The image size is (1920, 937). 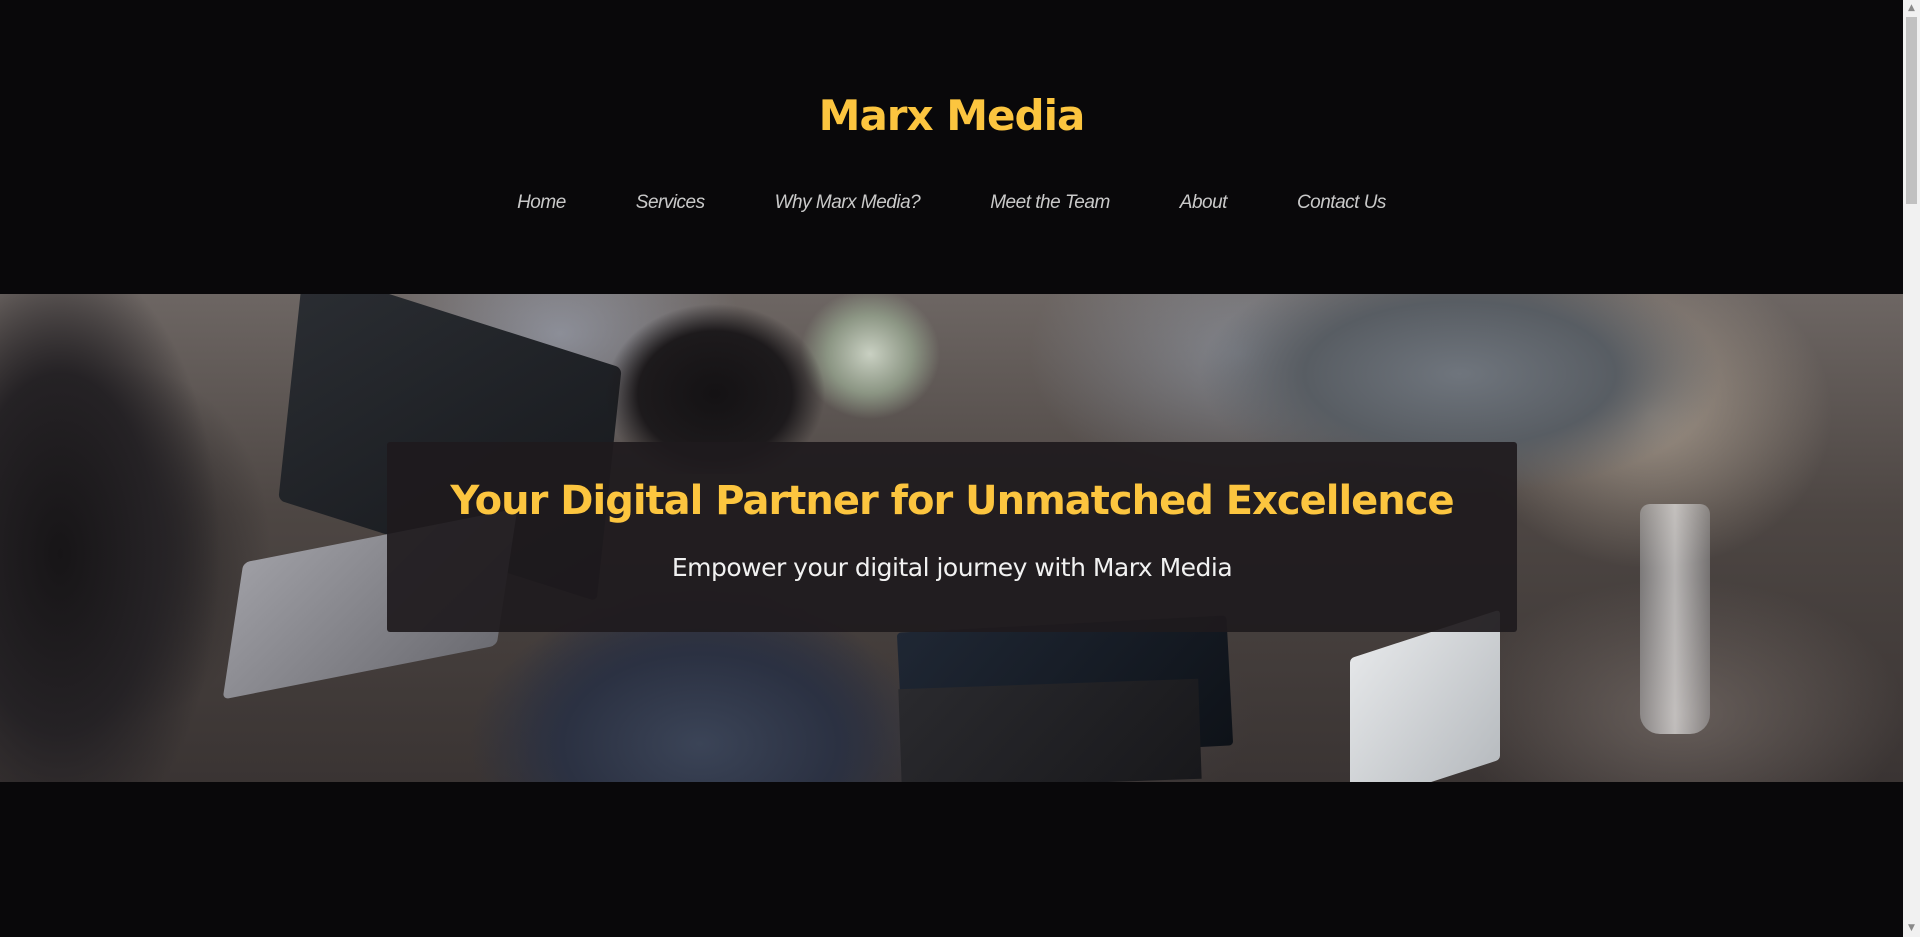 I want to click on hero-photo-laptop-right, so click(x=1425, y=695).